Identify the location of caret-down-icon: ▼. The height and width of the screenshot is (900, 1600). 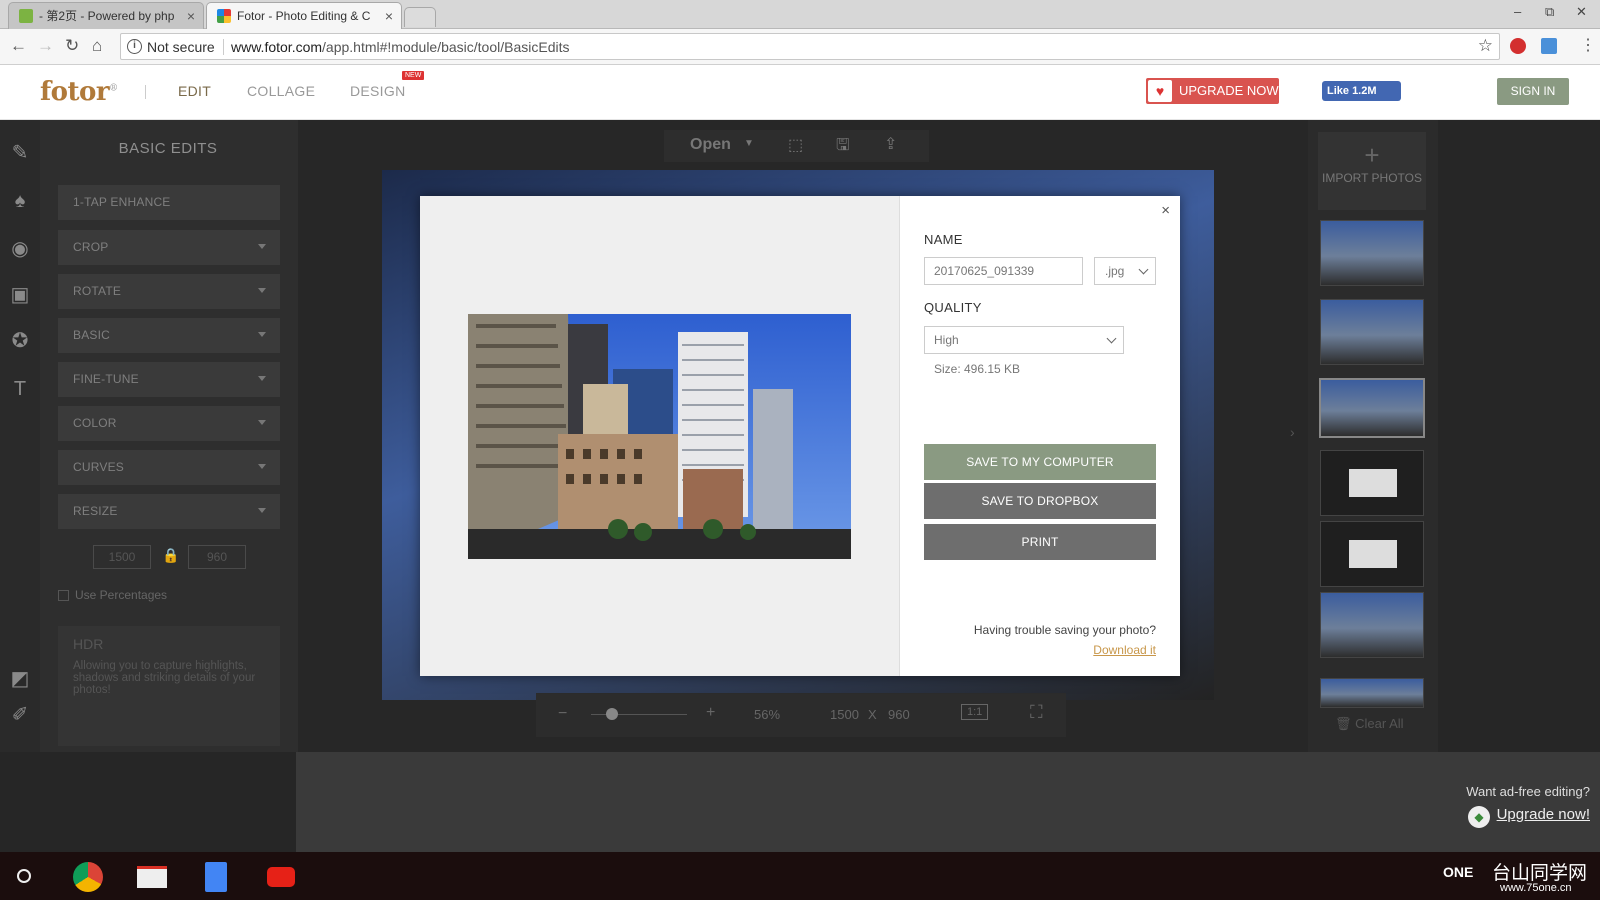
(749, 143).